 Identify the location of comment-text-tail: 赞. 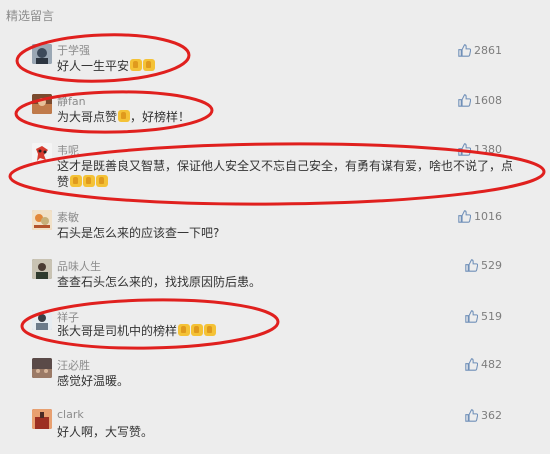
(63, 182).